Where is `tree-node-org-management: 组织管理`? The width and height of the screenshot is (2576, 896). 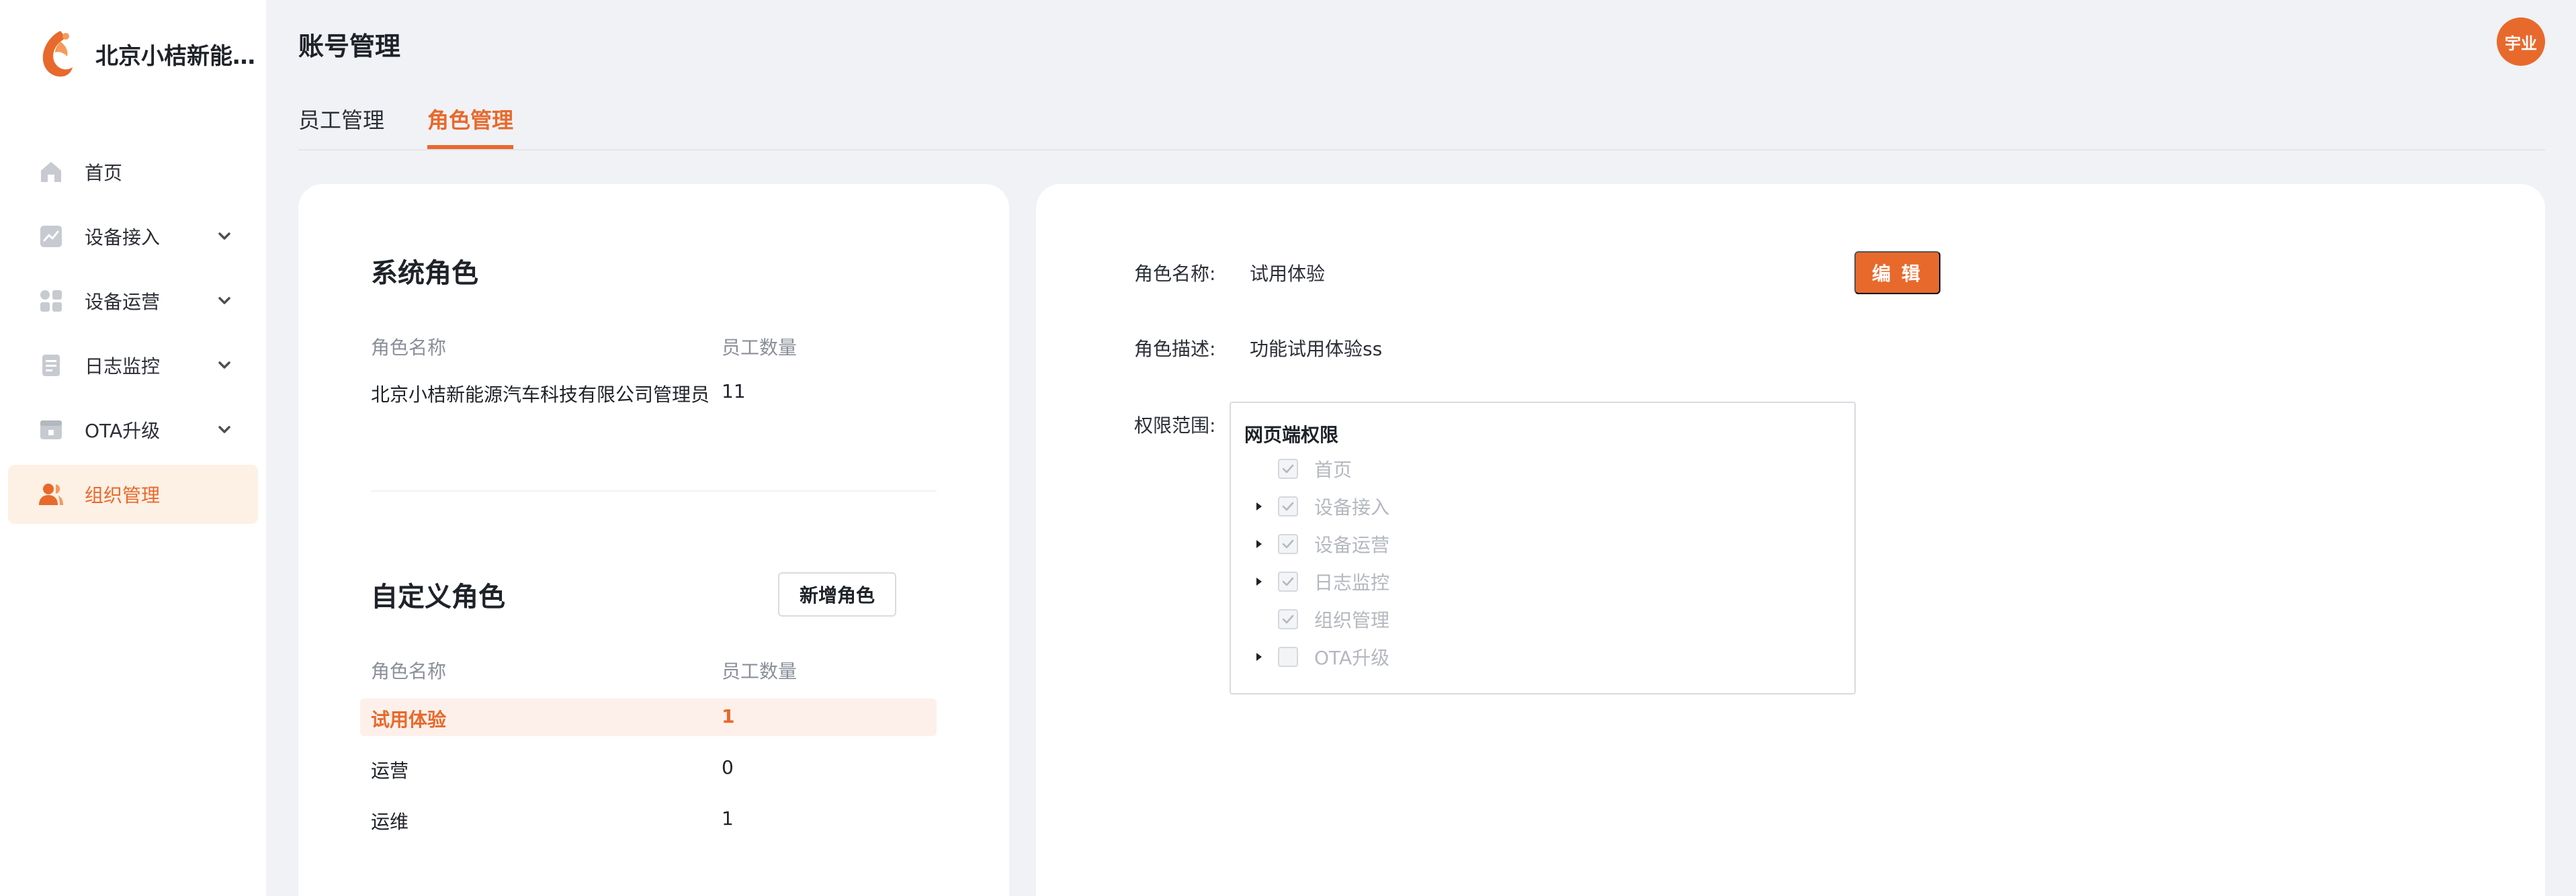
tree-node-org-management: 组织管理 is located at coordinates (1320, 620).